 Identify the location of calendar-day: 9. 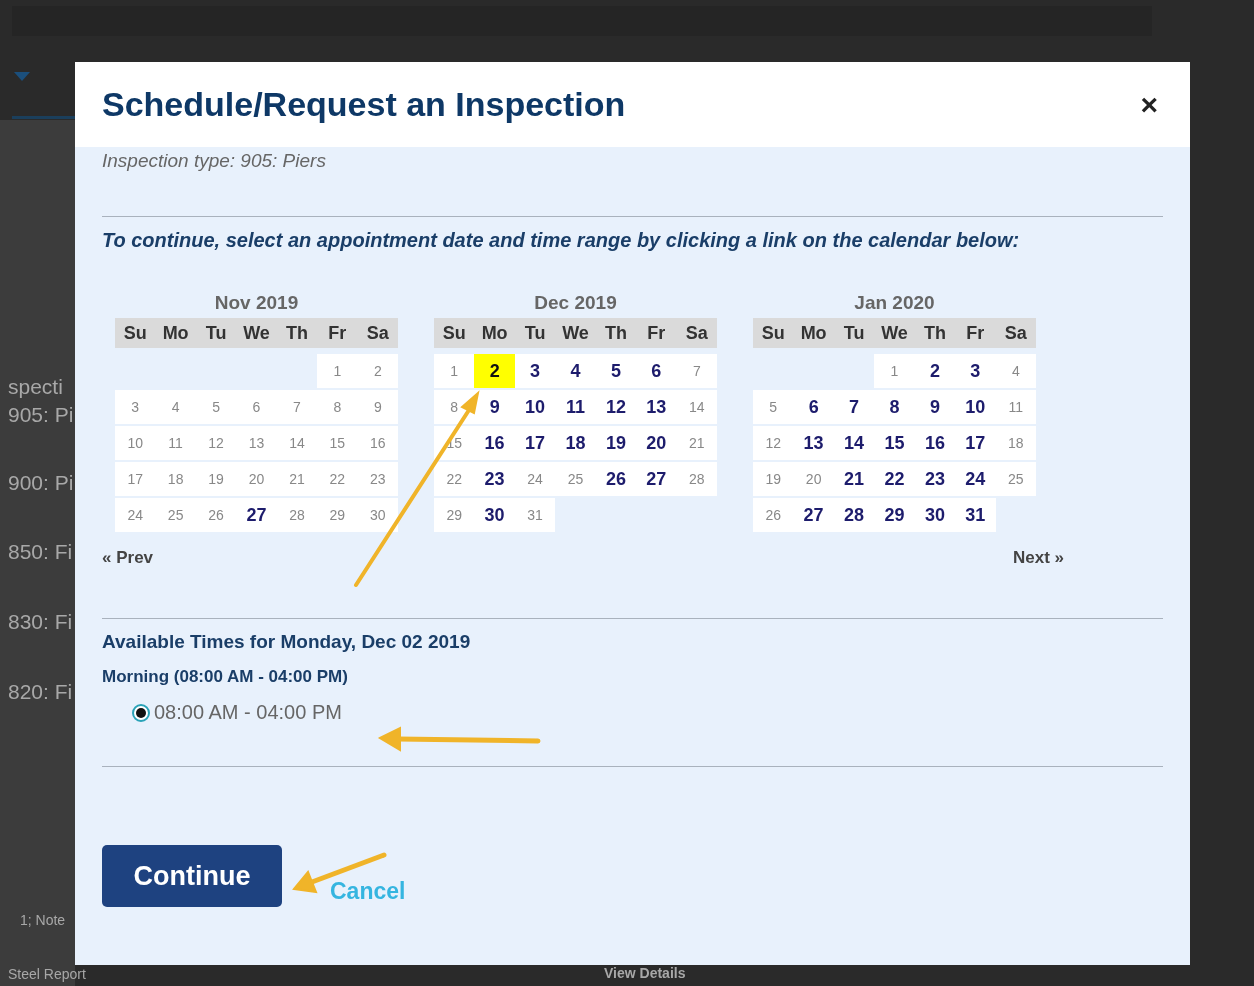
(377, 407).